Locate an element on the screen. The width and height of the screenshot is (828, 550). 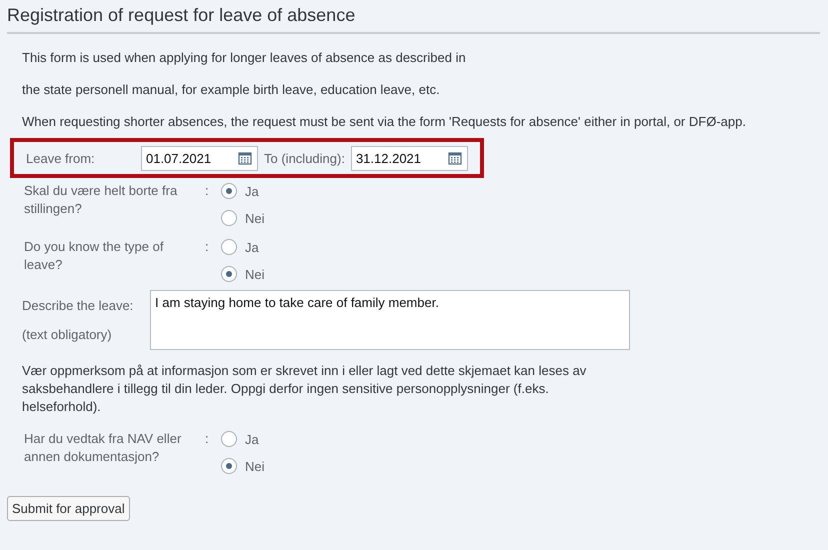
intro-text: the state personell manual, for example birth leave, education leave, etc. is located at coordinates (231, 90).